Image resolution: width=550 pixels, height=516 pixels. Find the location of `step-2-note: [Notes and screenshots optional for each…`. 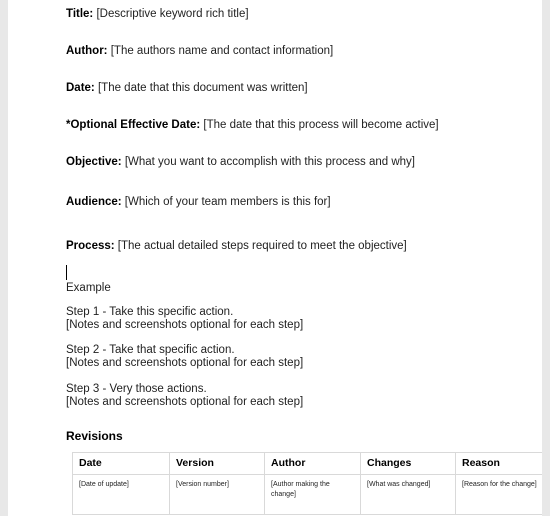

step-2-note: [Notes and screenshots optional for each… is located at coordinates (185, 363).